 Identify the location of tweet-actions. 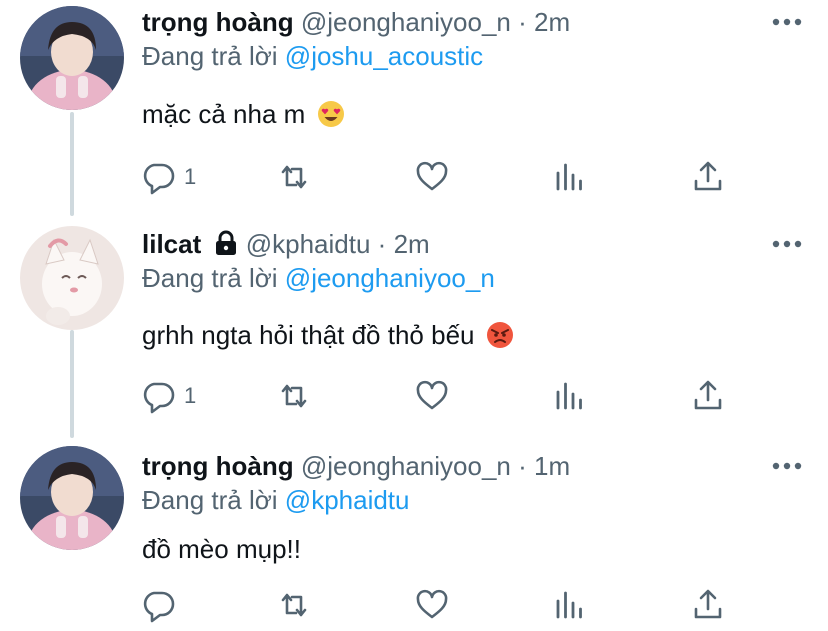
(440, 605).